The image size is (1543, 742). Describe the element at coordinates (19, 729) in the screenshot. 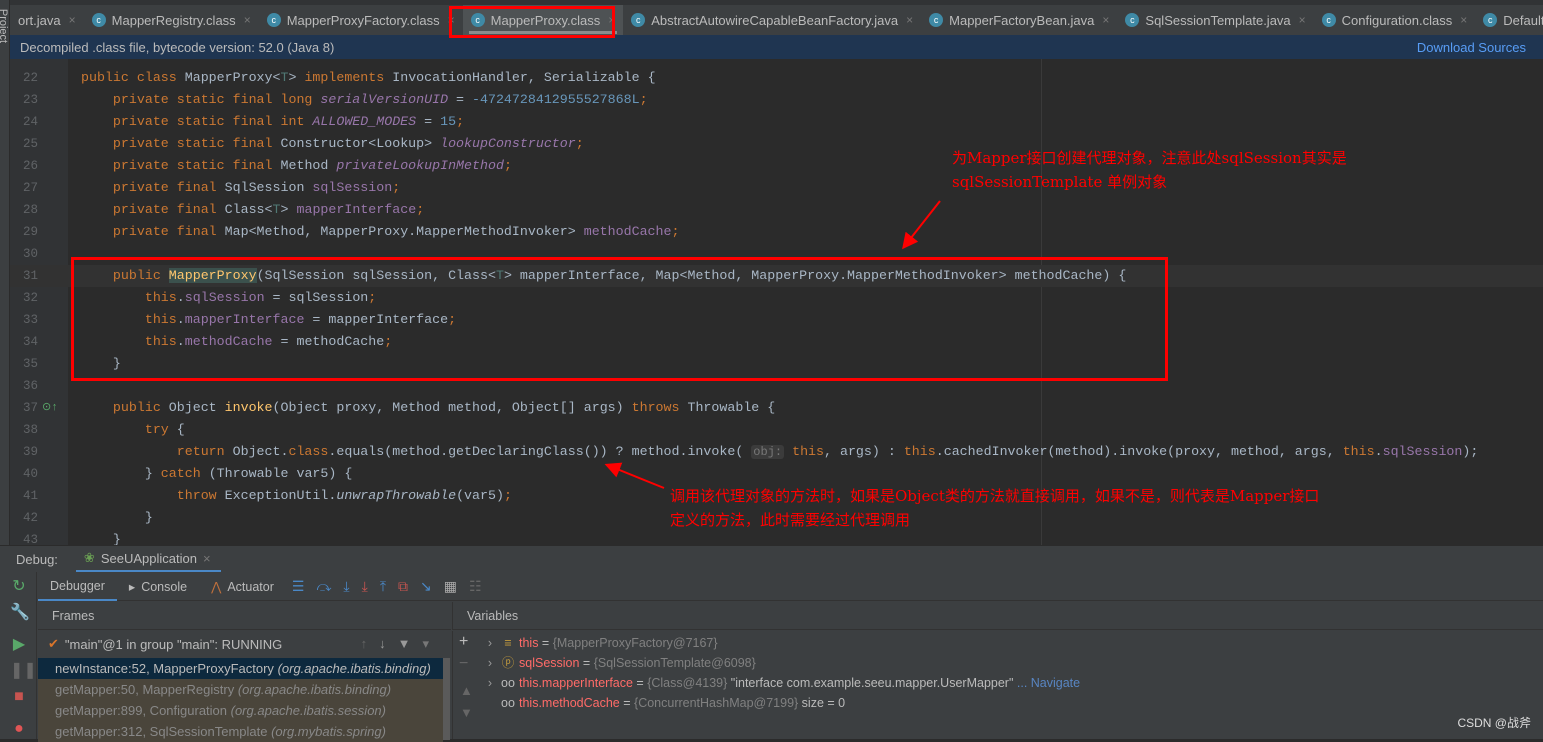

I see `breakpoints-icon: ●` at that location.